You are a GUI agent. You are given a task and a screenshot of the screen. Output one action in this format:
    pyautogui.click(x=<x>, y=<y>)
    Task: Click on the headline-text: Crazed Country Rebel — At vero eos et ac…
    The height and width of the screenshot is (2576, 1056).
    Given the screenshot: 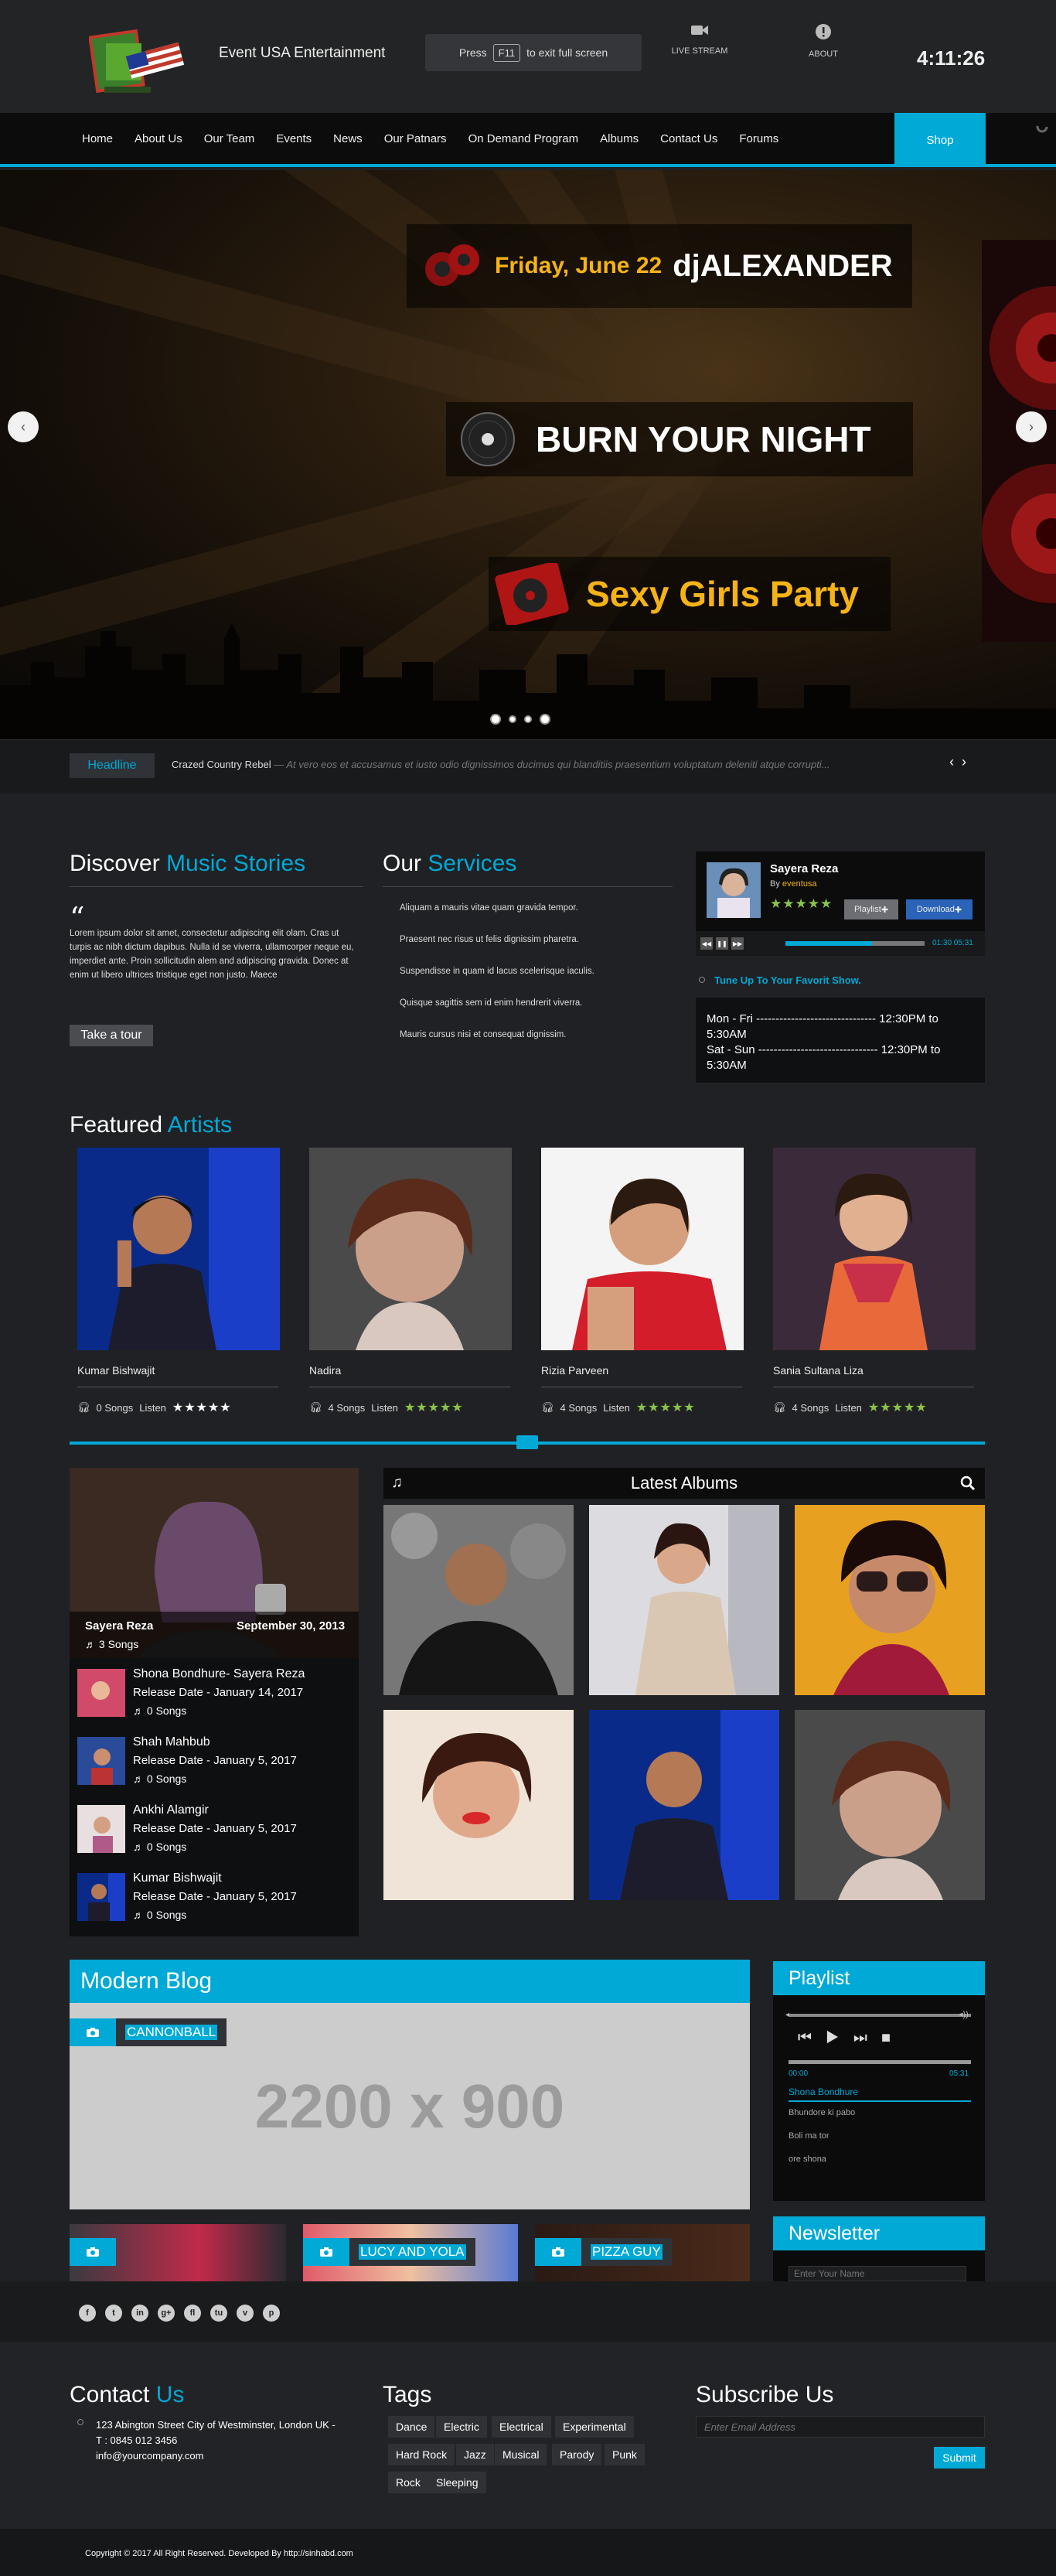 What is the action you would take?
    pyautogui.click(x=500, y=765)
    